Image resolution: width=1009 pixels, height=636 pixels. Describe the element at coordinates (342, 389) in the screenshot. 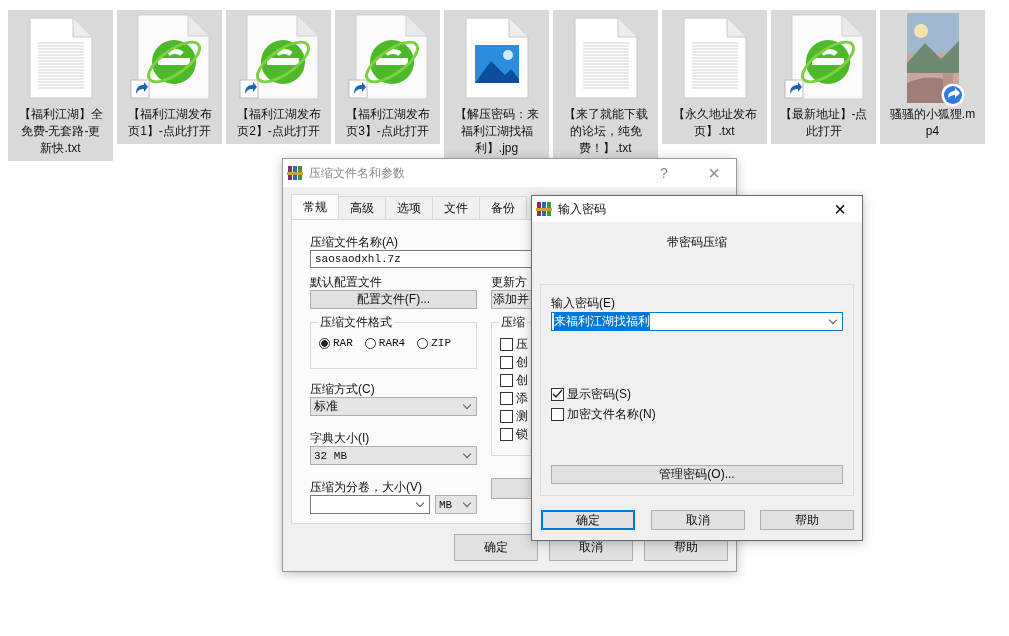

I see `field-label: 压缩方式(C)` at that location.